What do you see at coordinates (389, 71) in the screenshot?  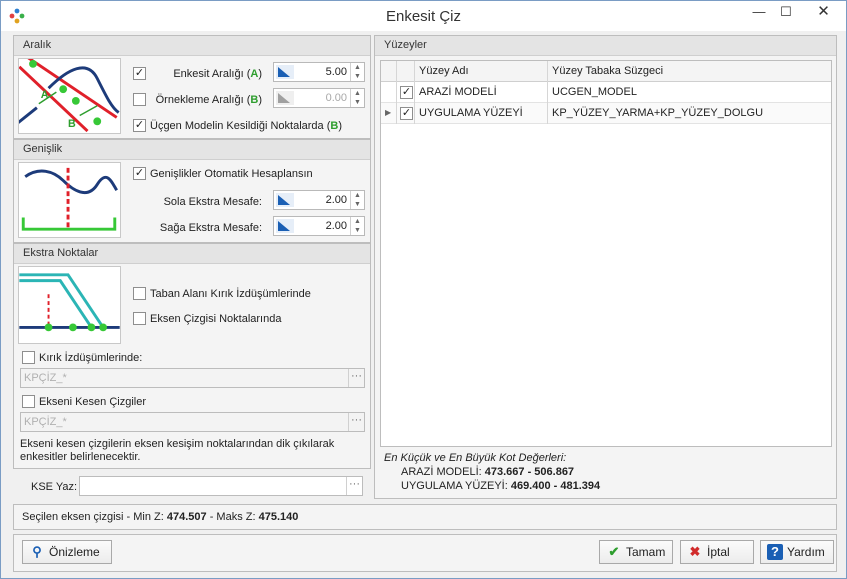 I see `grid-header-indicator` at bounding box center [389, 71].